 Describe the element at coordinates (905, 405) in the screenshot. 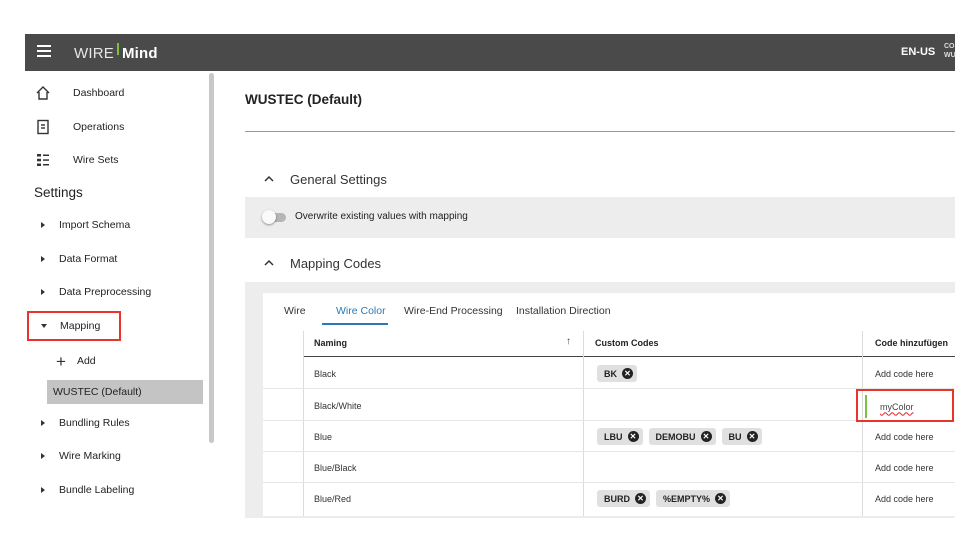

I see `code-input-highlight-box` at that location.